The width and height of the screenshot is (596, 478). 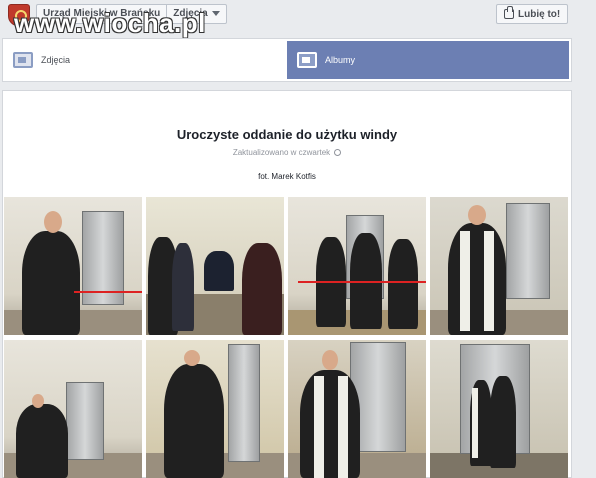 I want to click on tab-photos-label: Zdjęcia, so click(x=56, y=60).